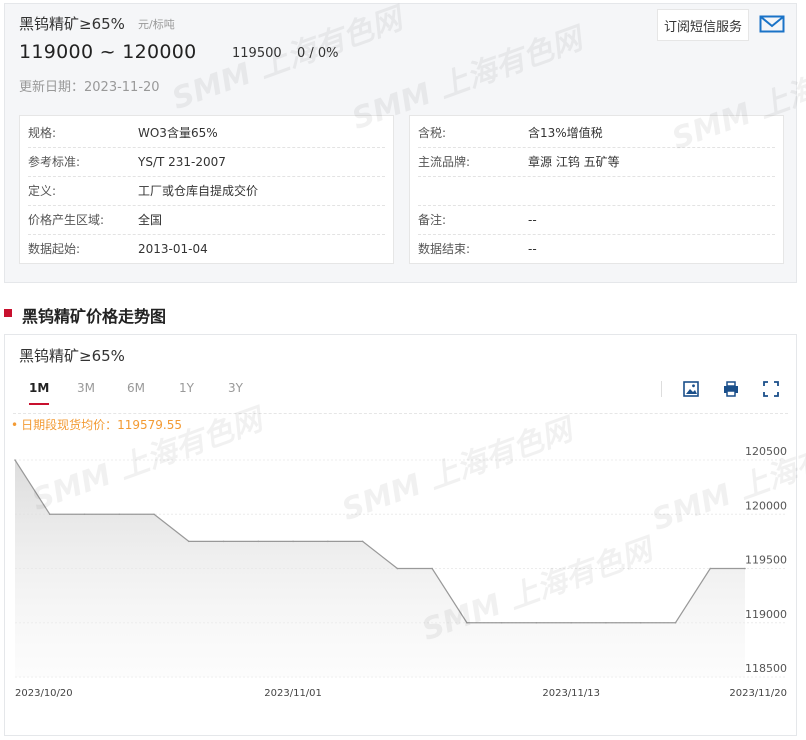  I want to click on spec-label: 定义:, so click(42, 191).